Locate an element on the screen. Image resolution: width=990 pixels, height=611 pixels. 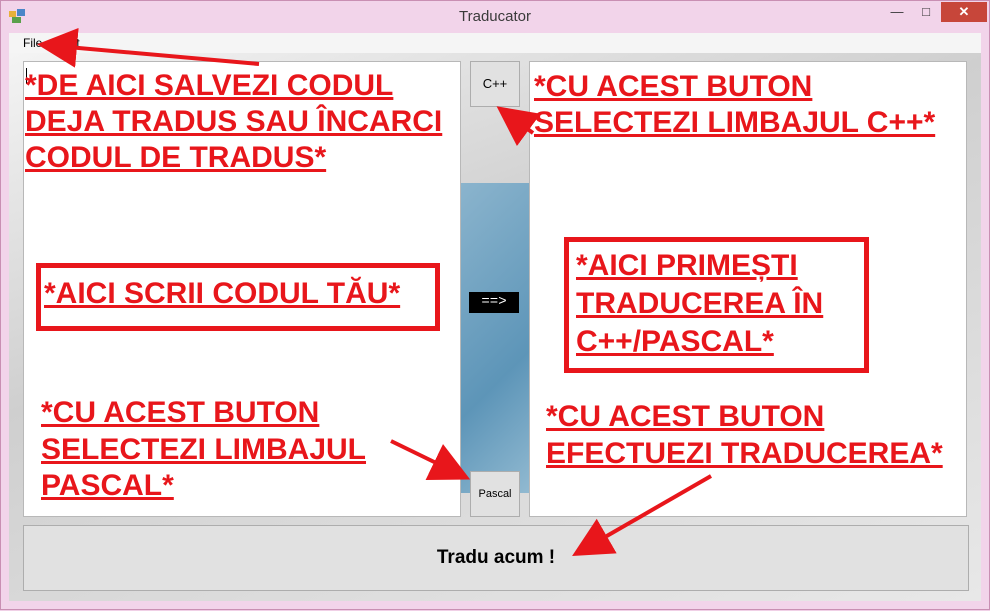
arrow-to-cpp-button is located at coordinates (518, 126).